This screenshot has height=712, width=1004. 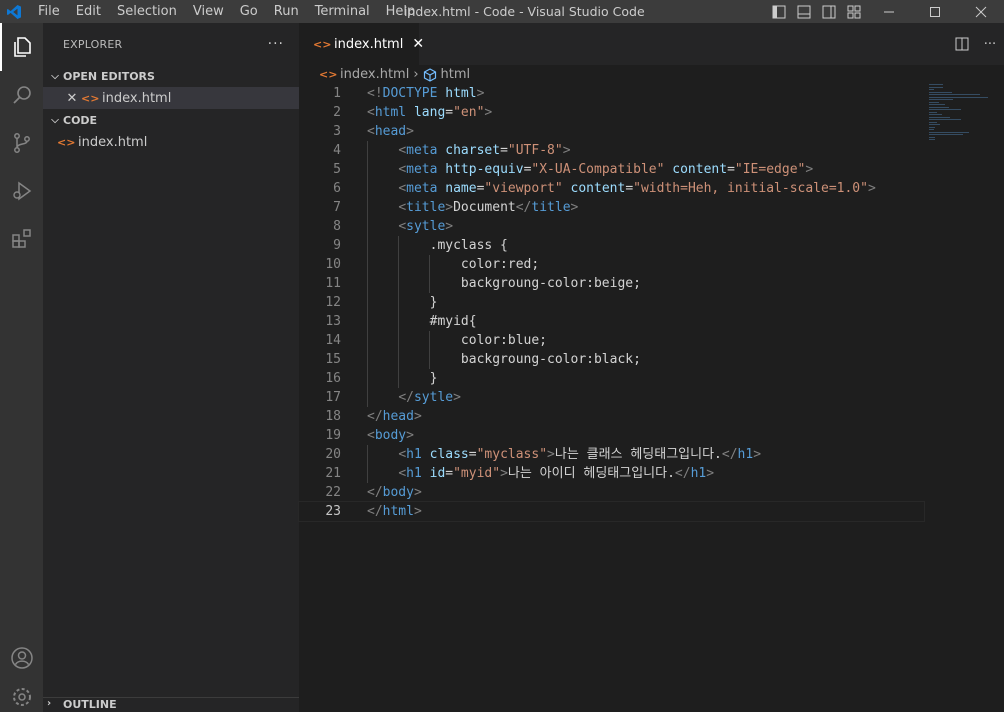 I want to click on code-line: 23 </html>, so click(x=611, y=511).